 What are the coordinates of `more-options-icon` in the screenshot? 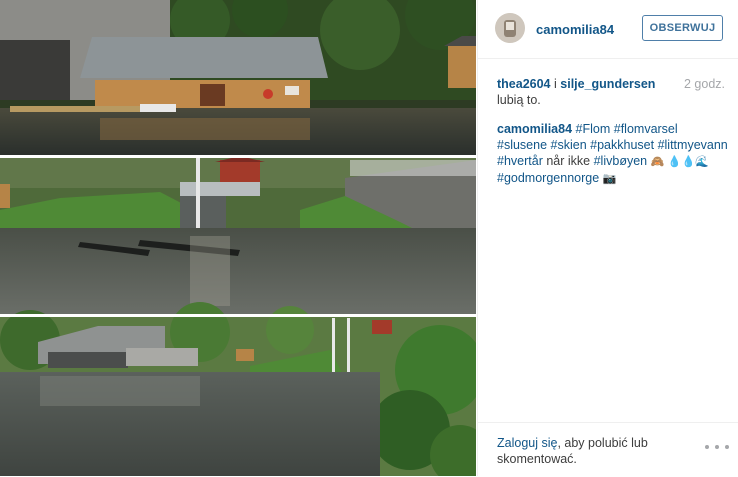 It's located at (717, 447).